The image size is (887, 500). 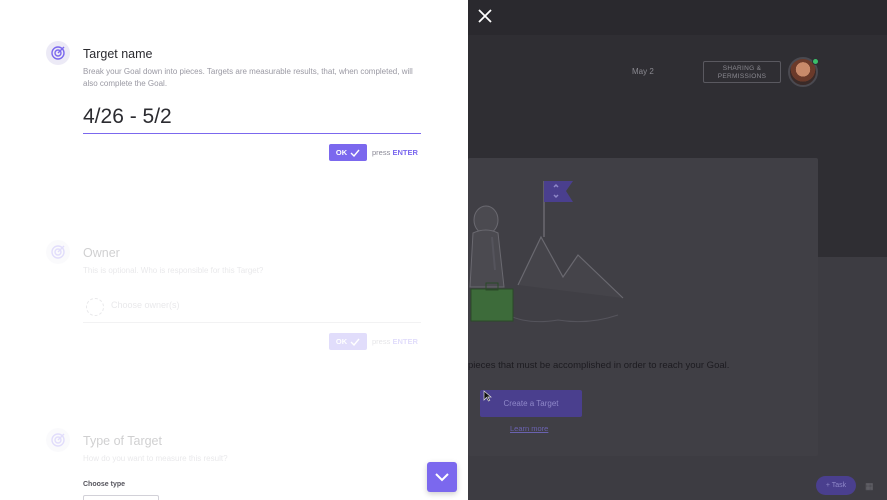 I want to click on type-of-target-title: Type of Target, so click(x=122, y=441).